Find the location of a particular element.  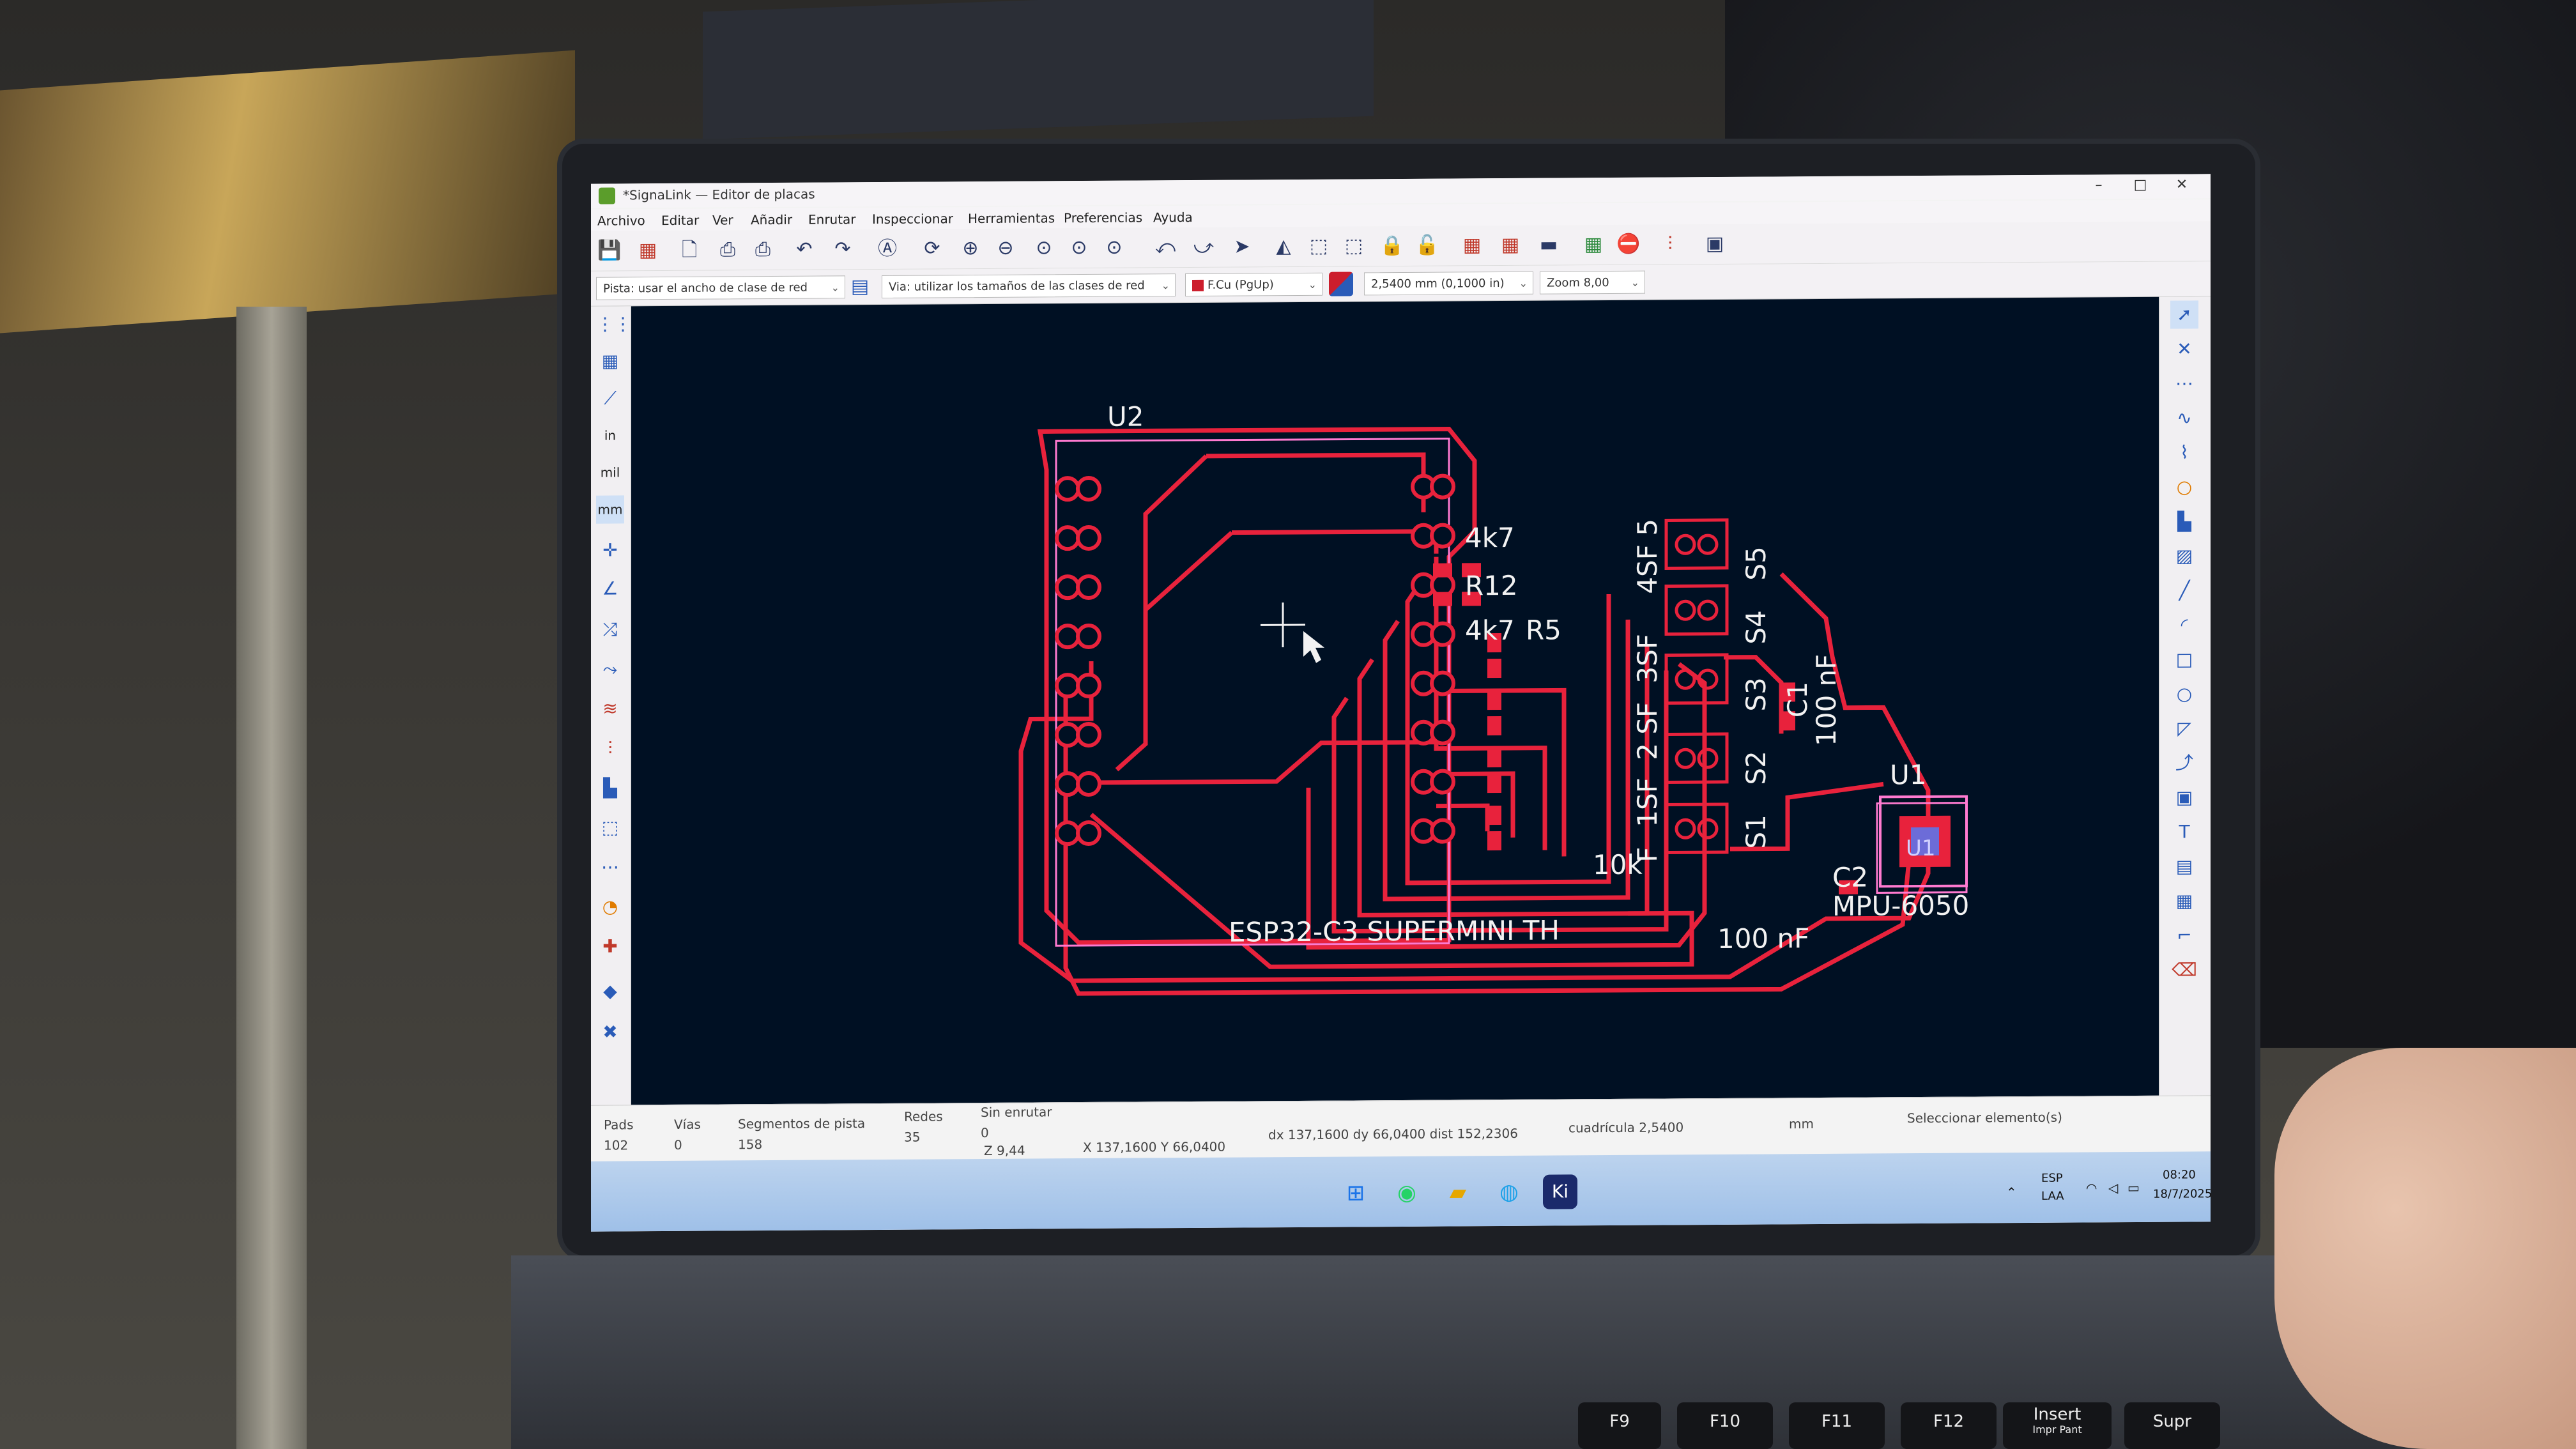

add-textbox-icon: ▤ is located at coordinates (2184, 866).